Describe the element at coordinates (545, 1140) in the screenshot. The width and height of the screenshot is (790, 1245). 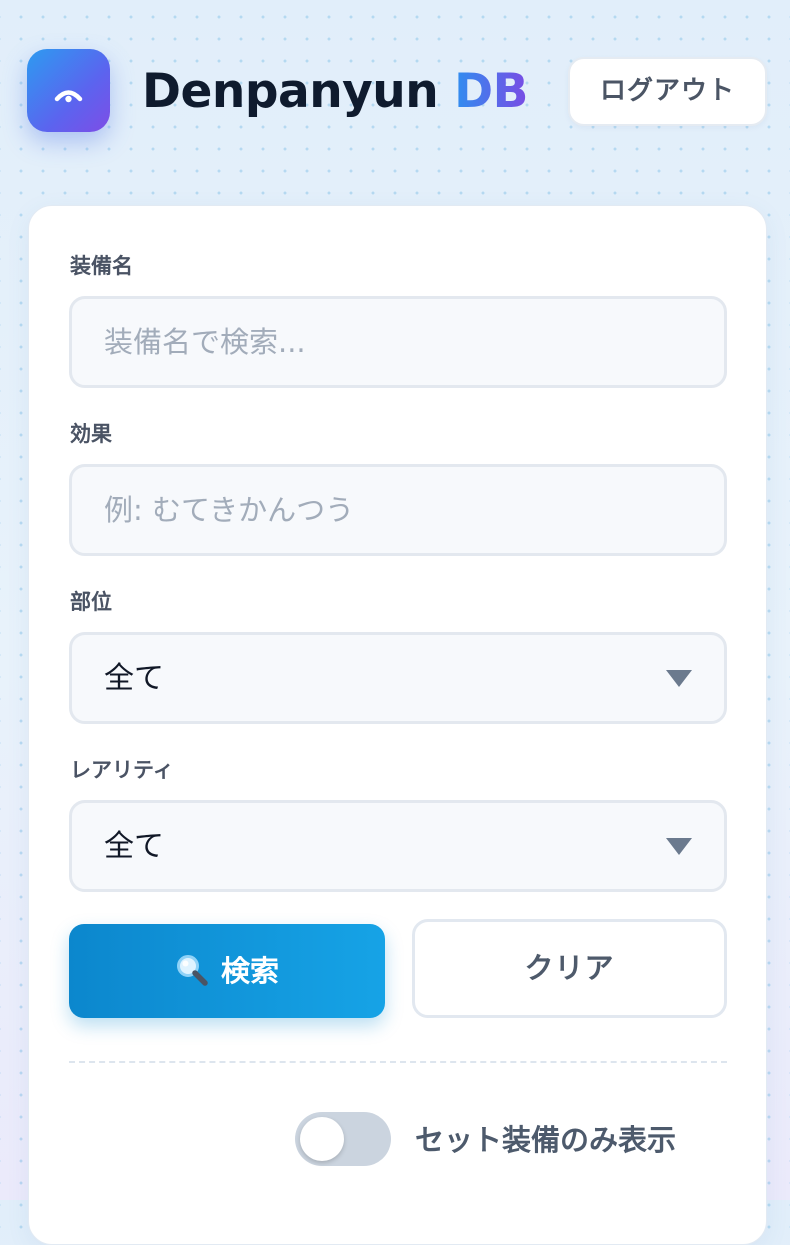
I see `set-only-toggle-label: セット装備のみ表示` at that location.